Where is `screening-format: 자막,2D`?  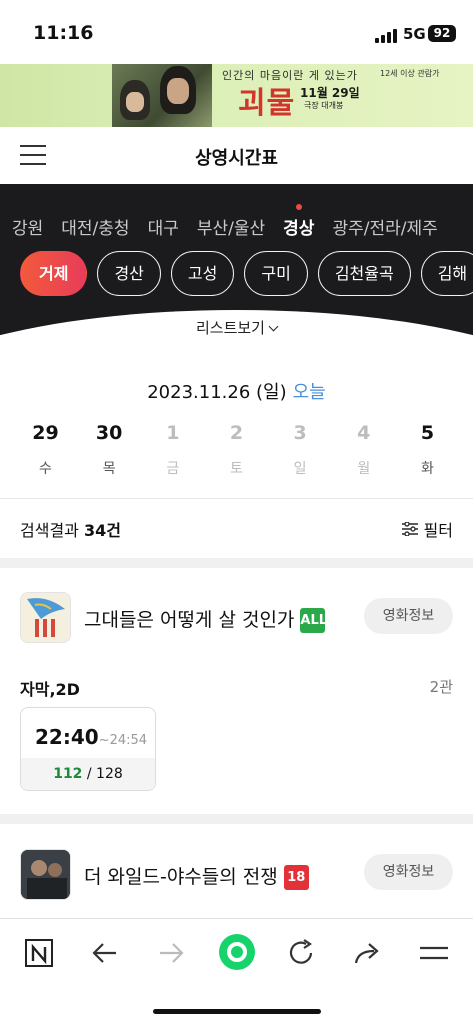 screening-format: 자막,2D is located at coordinates (50, 689).